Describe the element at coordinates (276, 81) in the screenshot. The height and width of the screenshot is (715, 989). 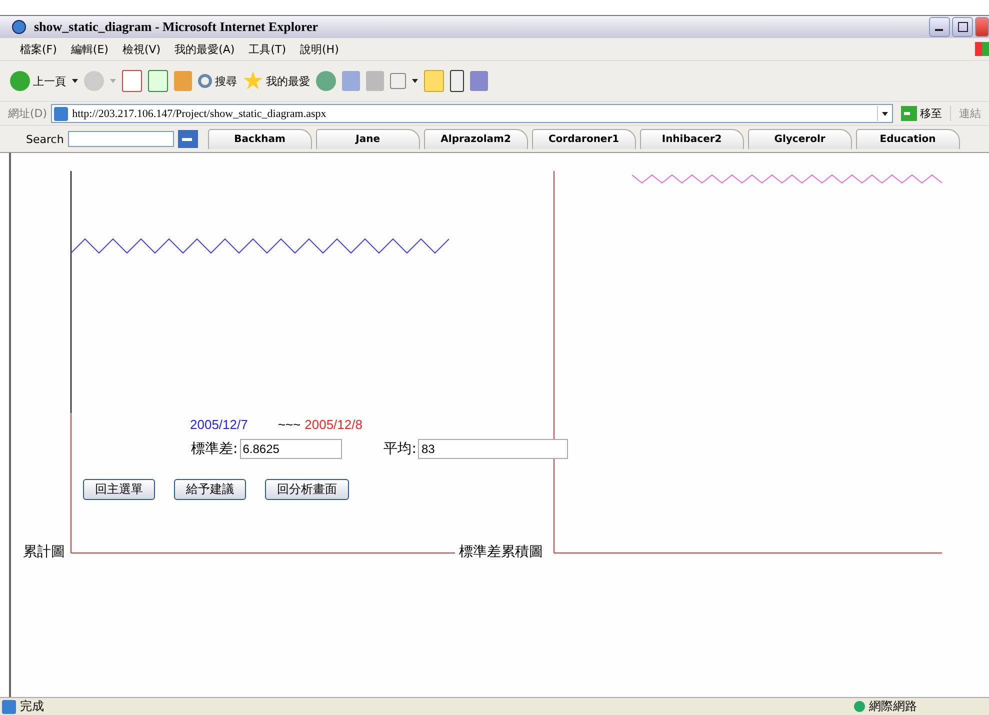
I see `favorites-button: 我的最愛` at that location.